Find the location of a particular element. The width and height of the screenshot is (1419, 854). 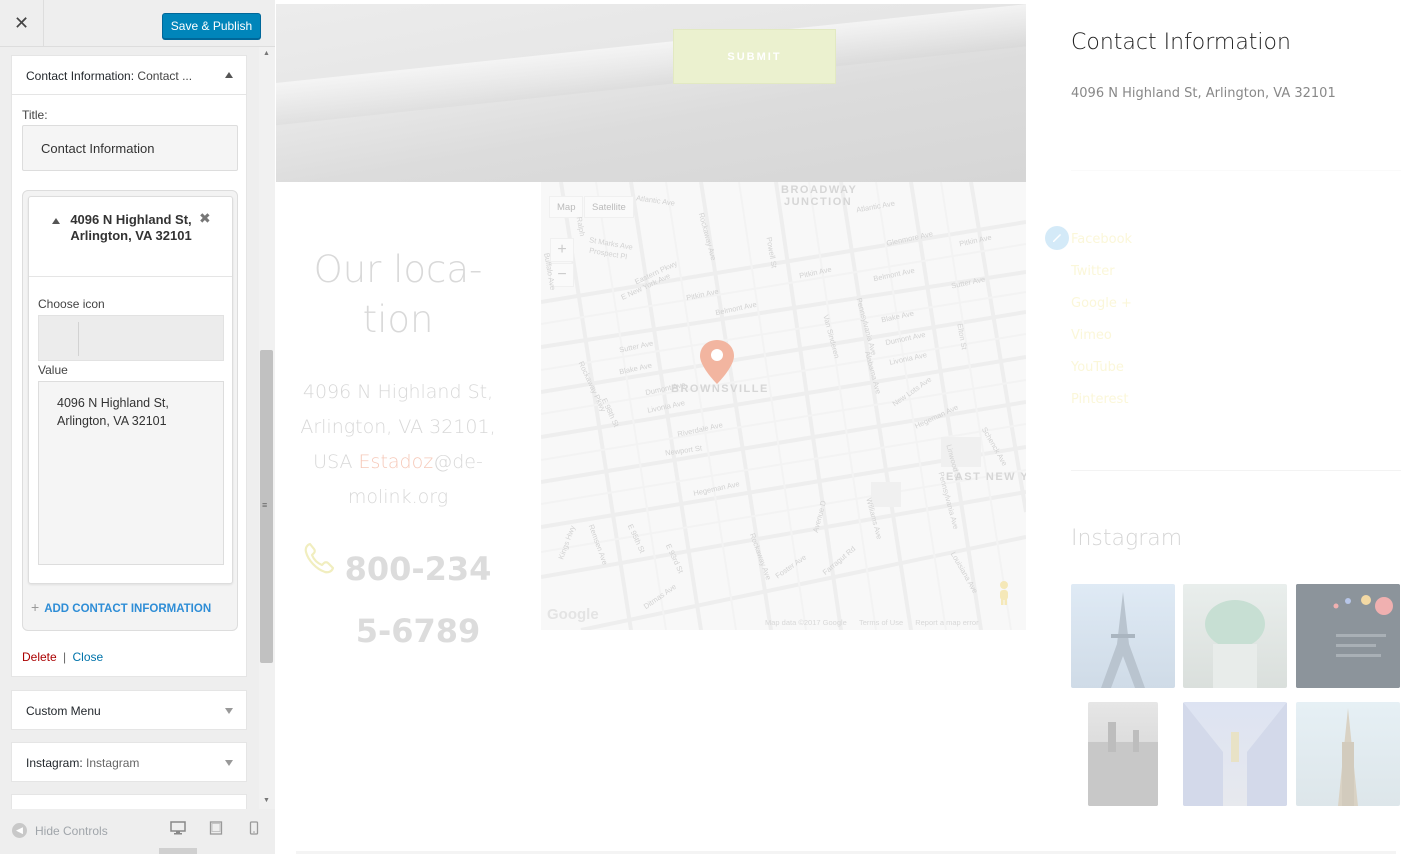

hero-stripe is located at coordinates (651, 66).